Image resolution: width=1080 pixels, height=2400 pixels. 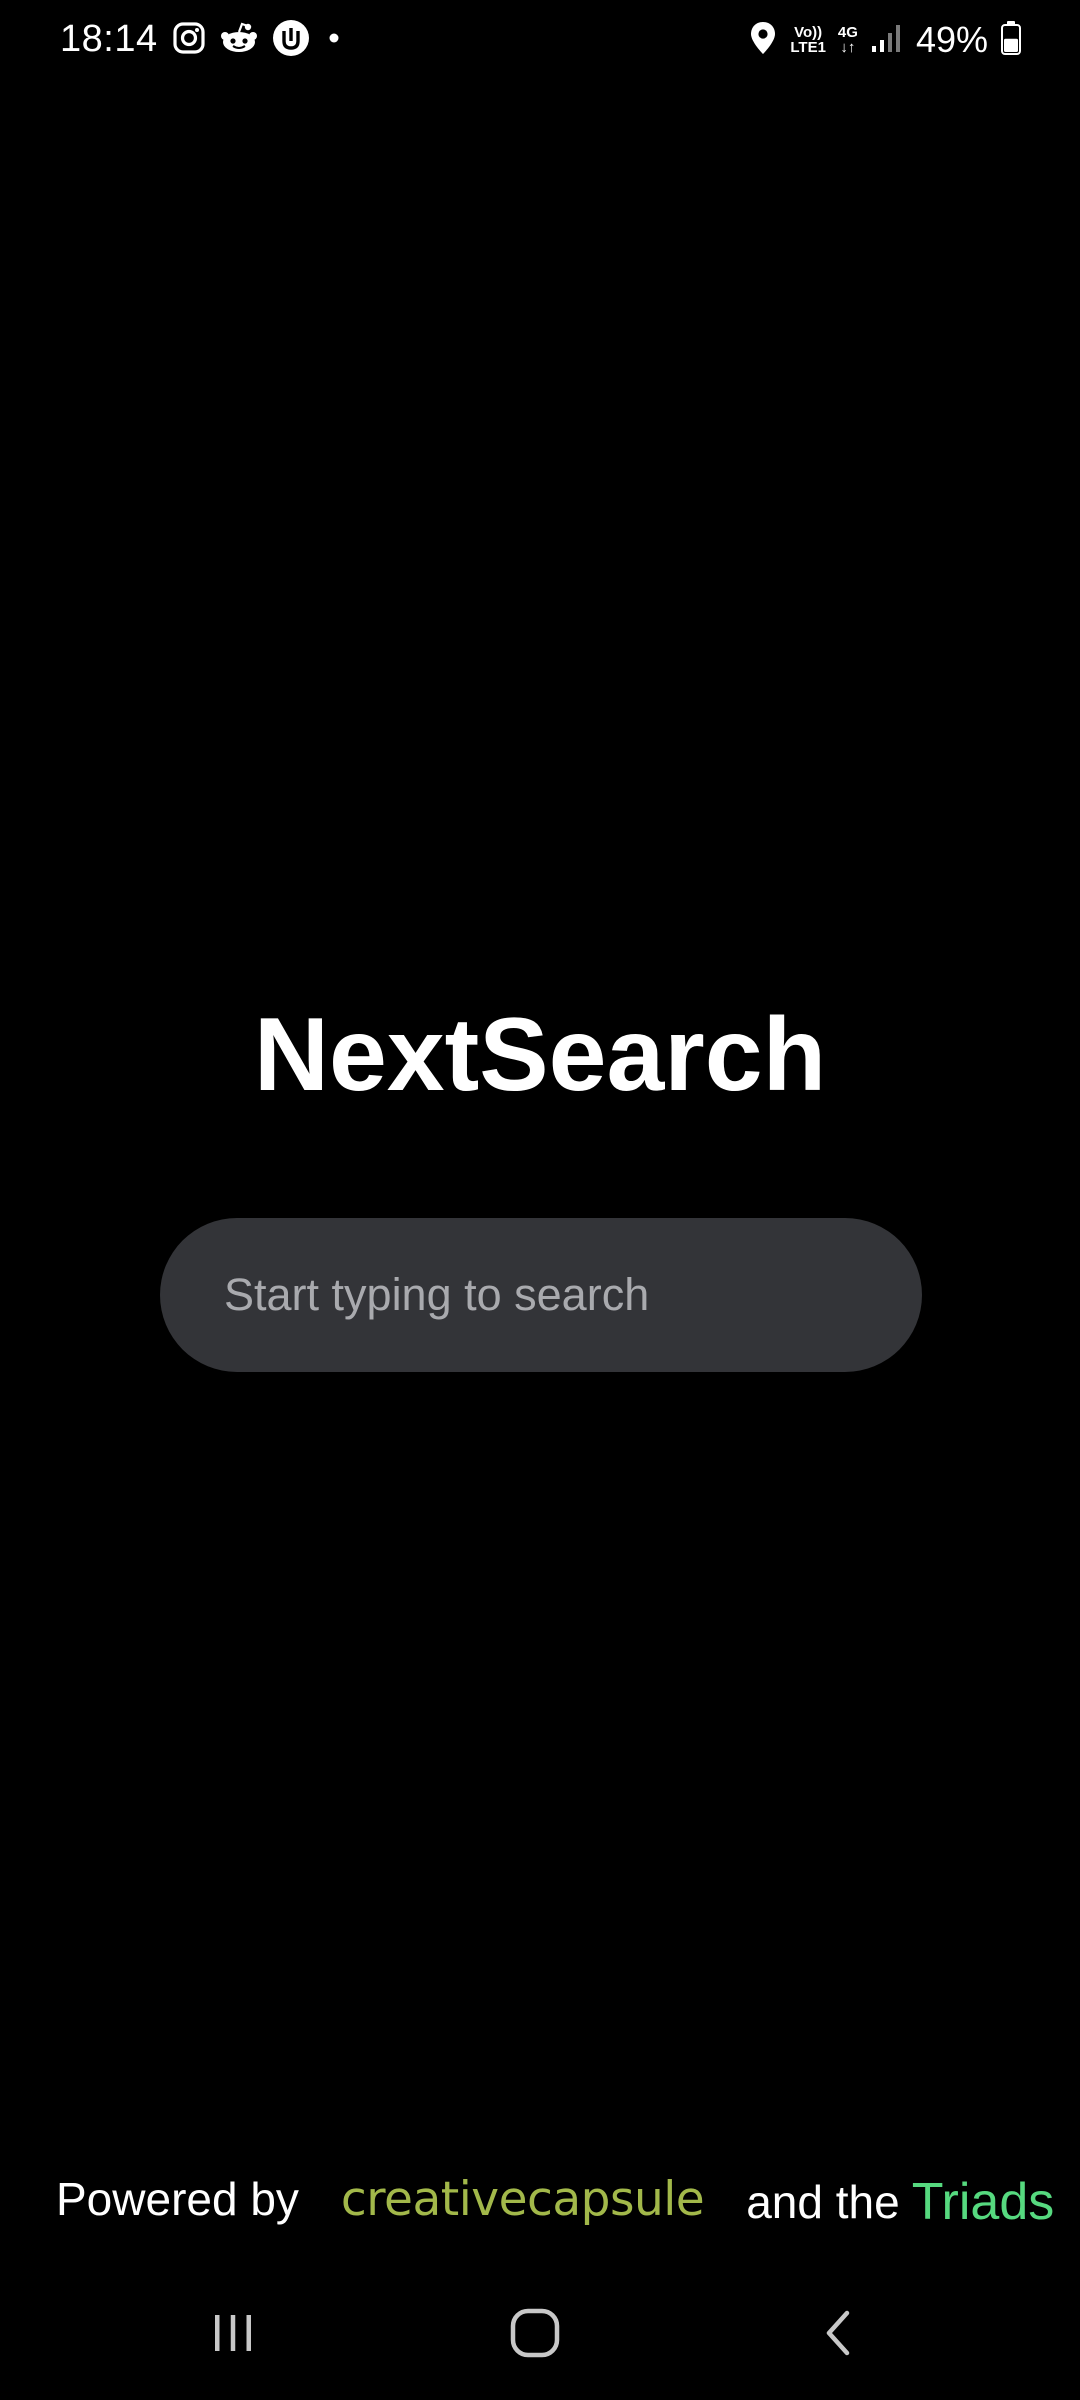 What do you see at coordinates (540, 1055) in the screenshot?
I see `app-title: NextSearch` at bounding box center [540, 1055].